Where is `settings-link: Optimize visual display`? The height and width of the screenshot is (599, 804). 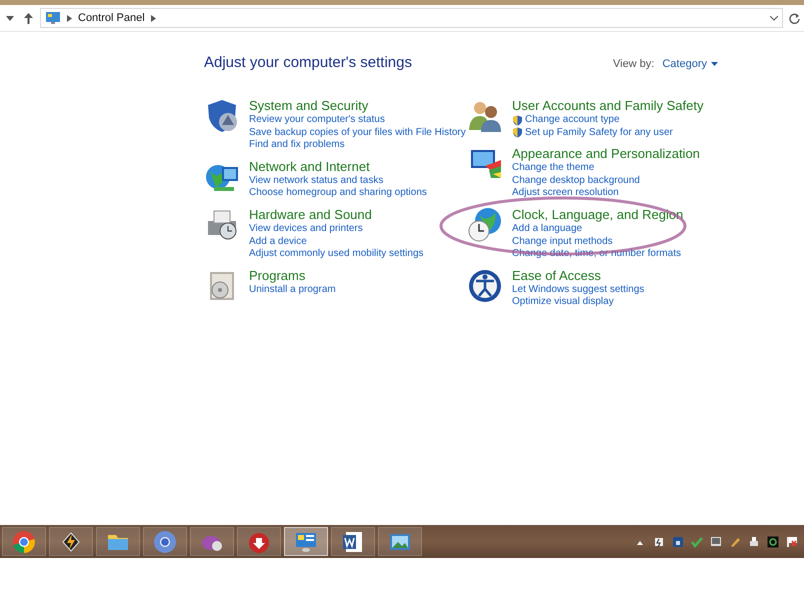
settings-link: Optimize visual display is located at coordinates (563, 302).